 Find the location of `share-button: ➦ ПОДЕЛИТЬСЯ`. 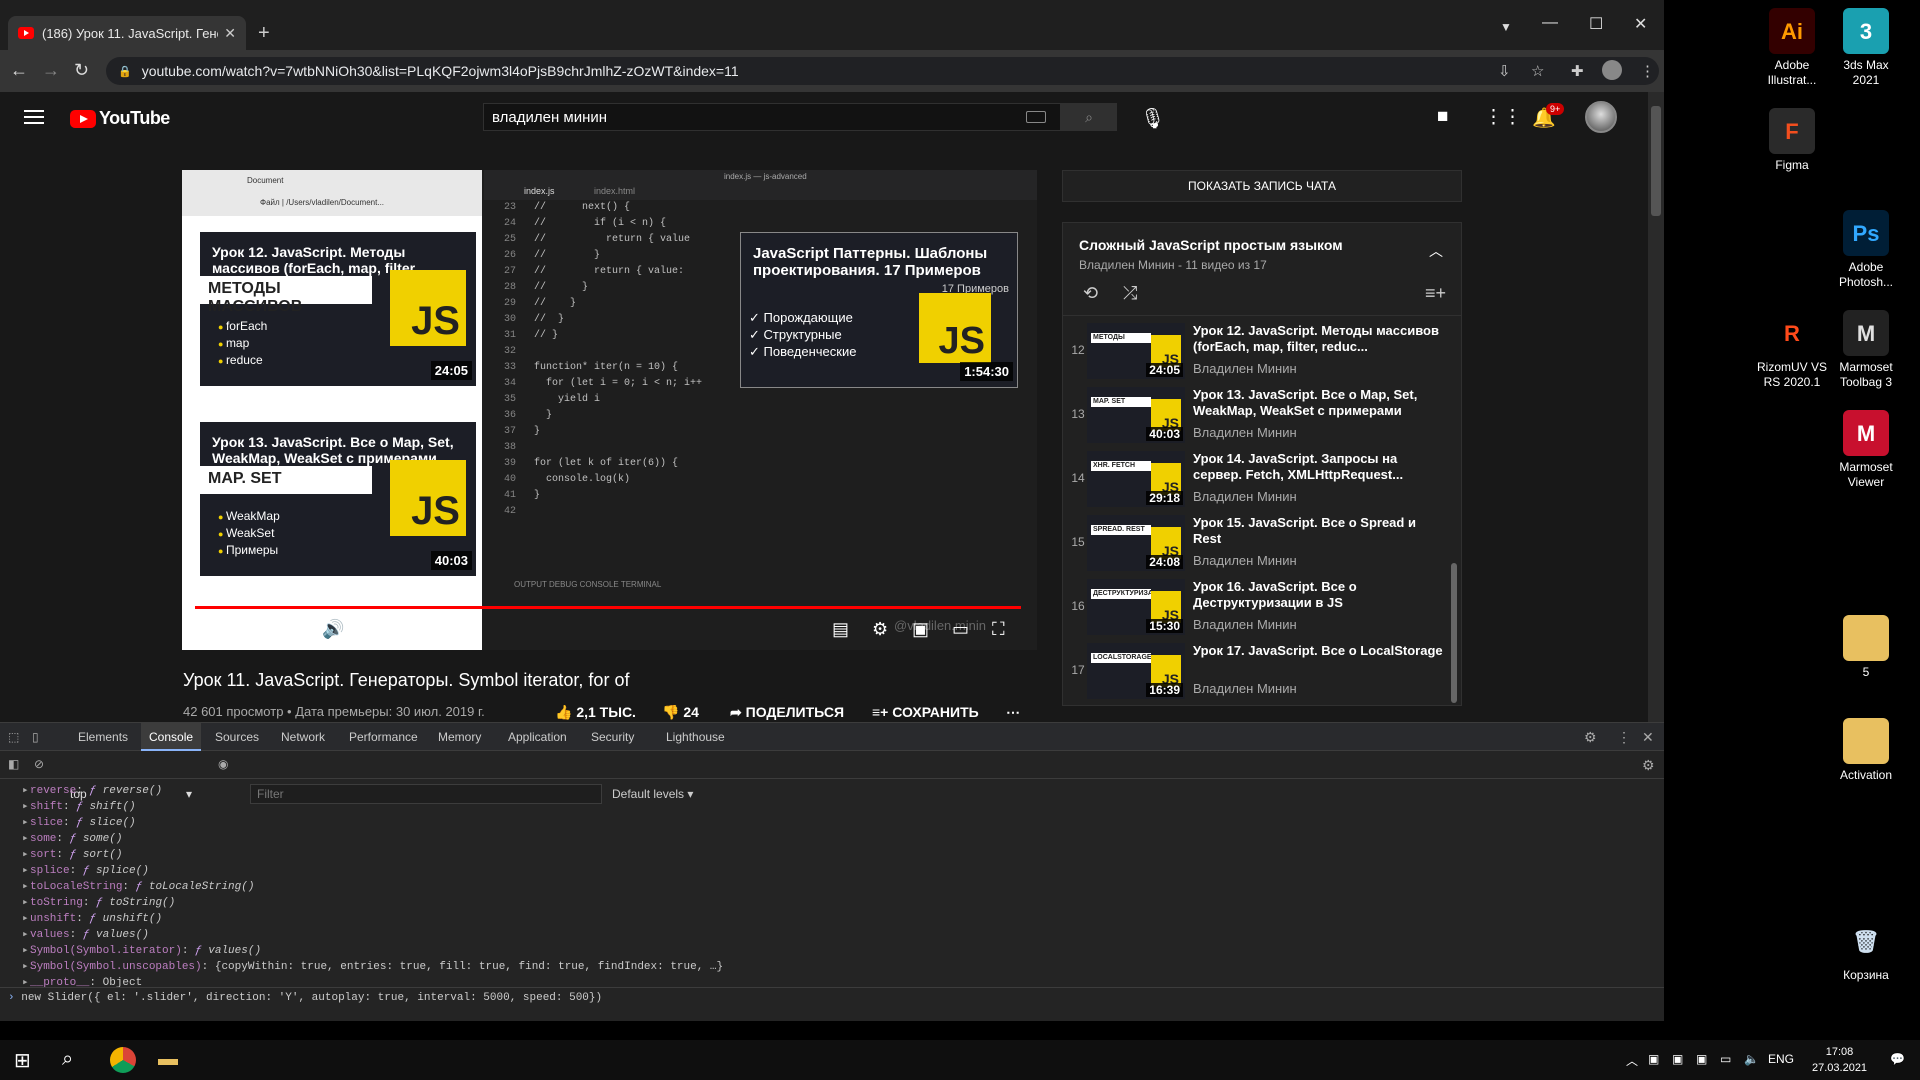

share-button: ➦ ПОДЕЛИТЬСЯ is located at coordinates (787, 712).